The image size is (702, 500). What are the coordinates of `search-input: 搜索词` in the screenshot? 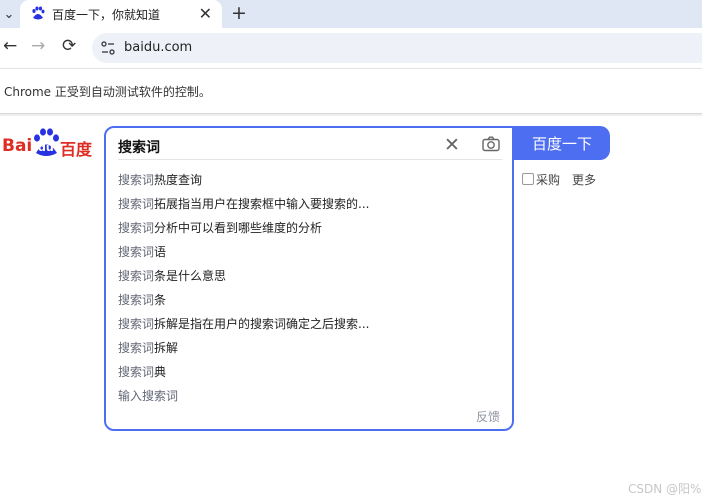 It's located at (139, 147).